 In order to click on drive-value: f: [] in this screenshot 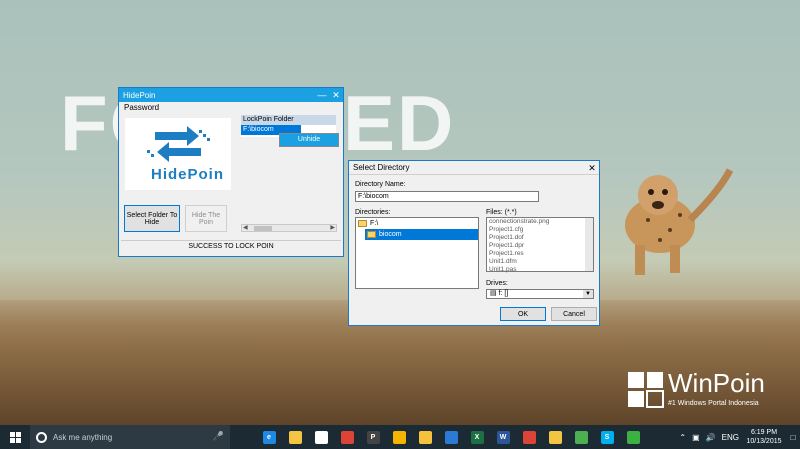, I will do `click(503, 293)`.